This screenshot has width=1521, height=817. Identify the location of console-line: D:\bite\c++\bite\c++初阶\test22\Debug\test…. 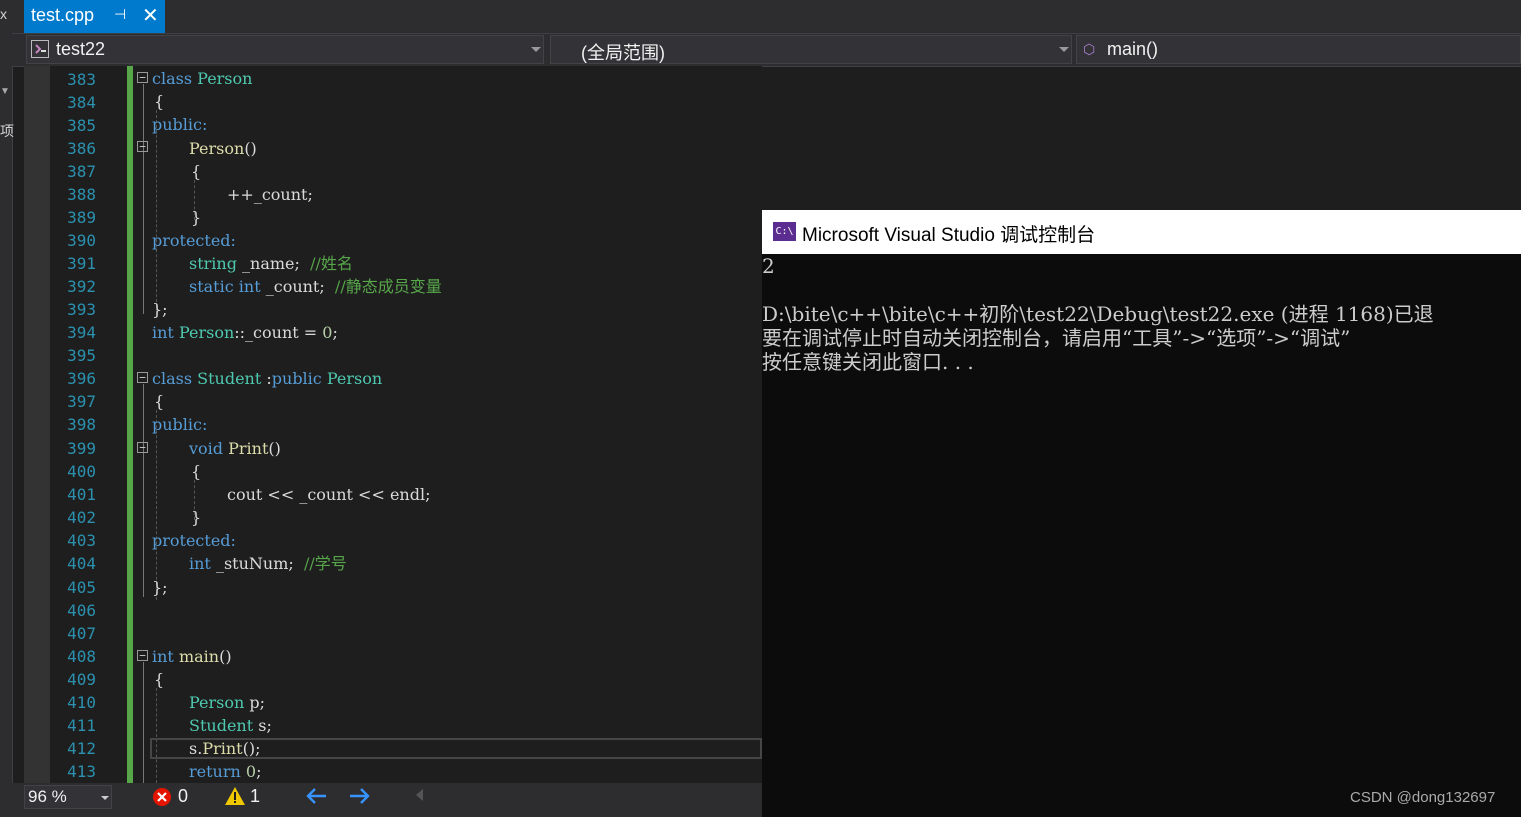
(1098, 314).